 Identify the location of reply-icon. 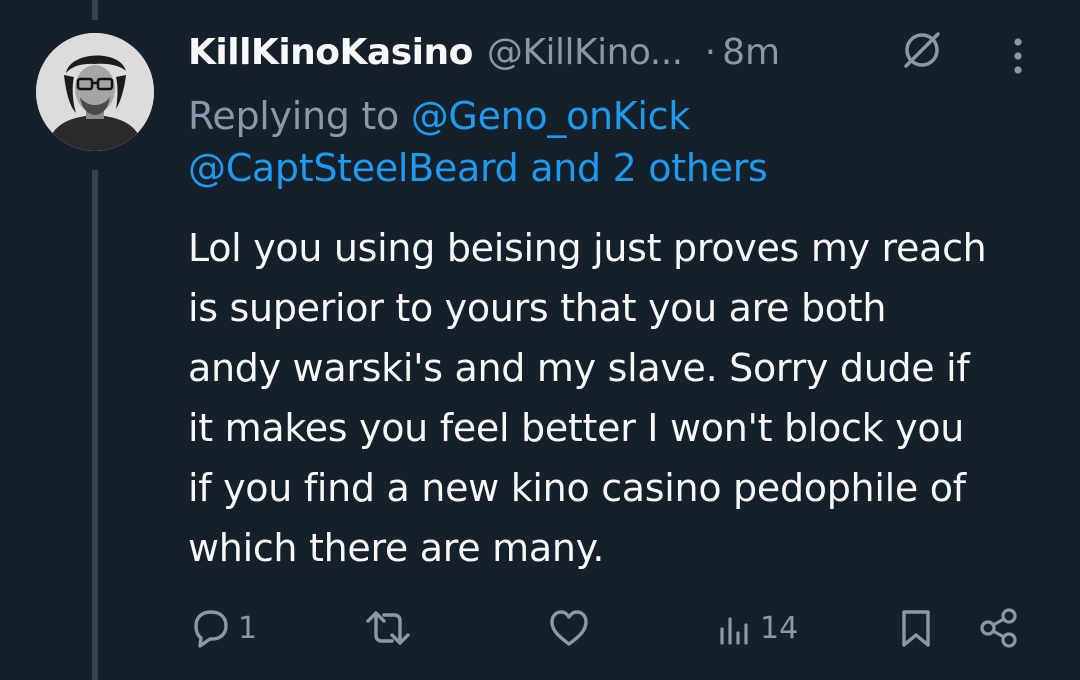
(211, 628).